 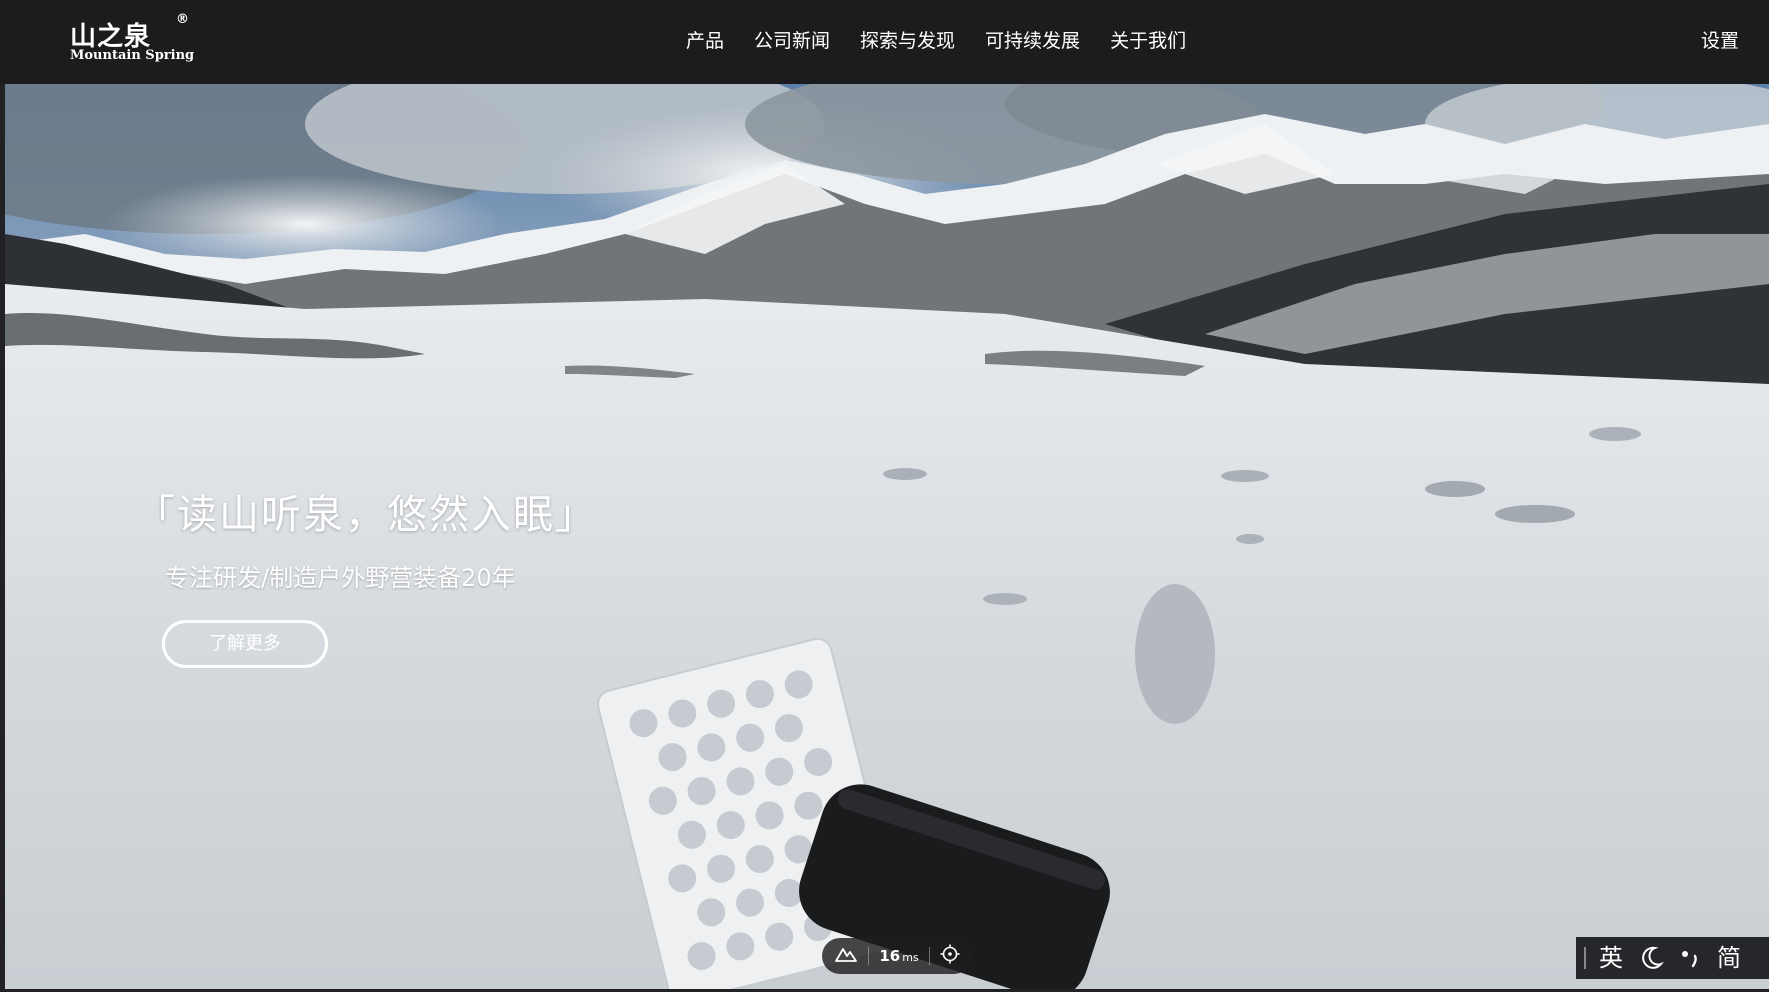 What do you see at coordinates (846, 956) in the screenshot?
I see `mountain-icon` at bounding box center [846, 956].